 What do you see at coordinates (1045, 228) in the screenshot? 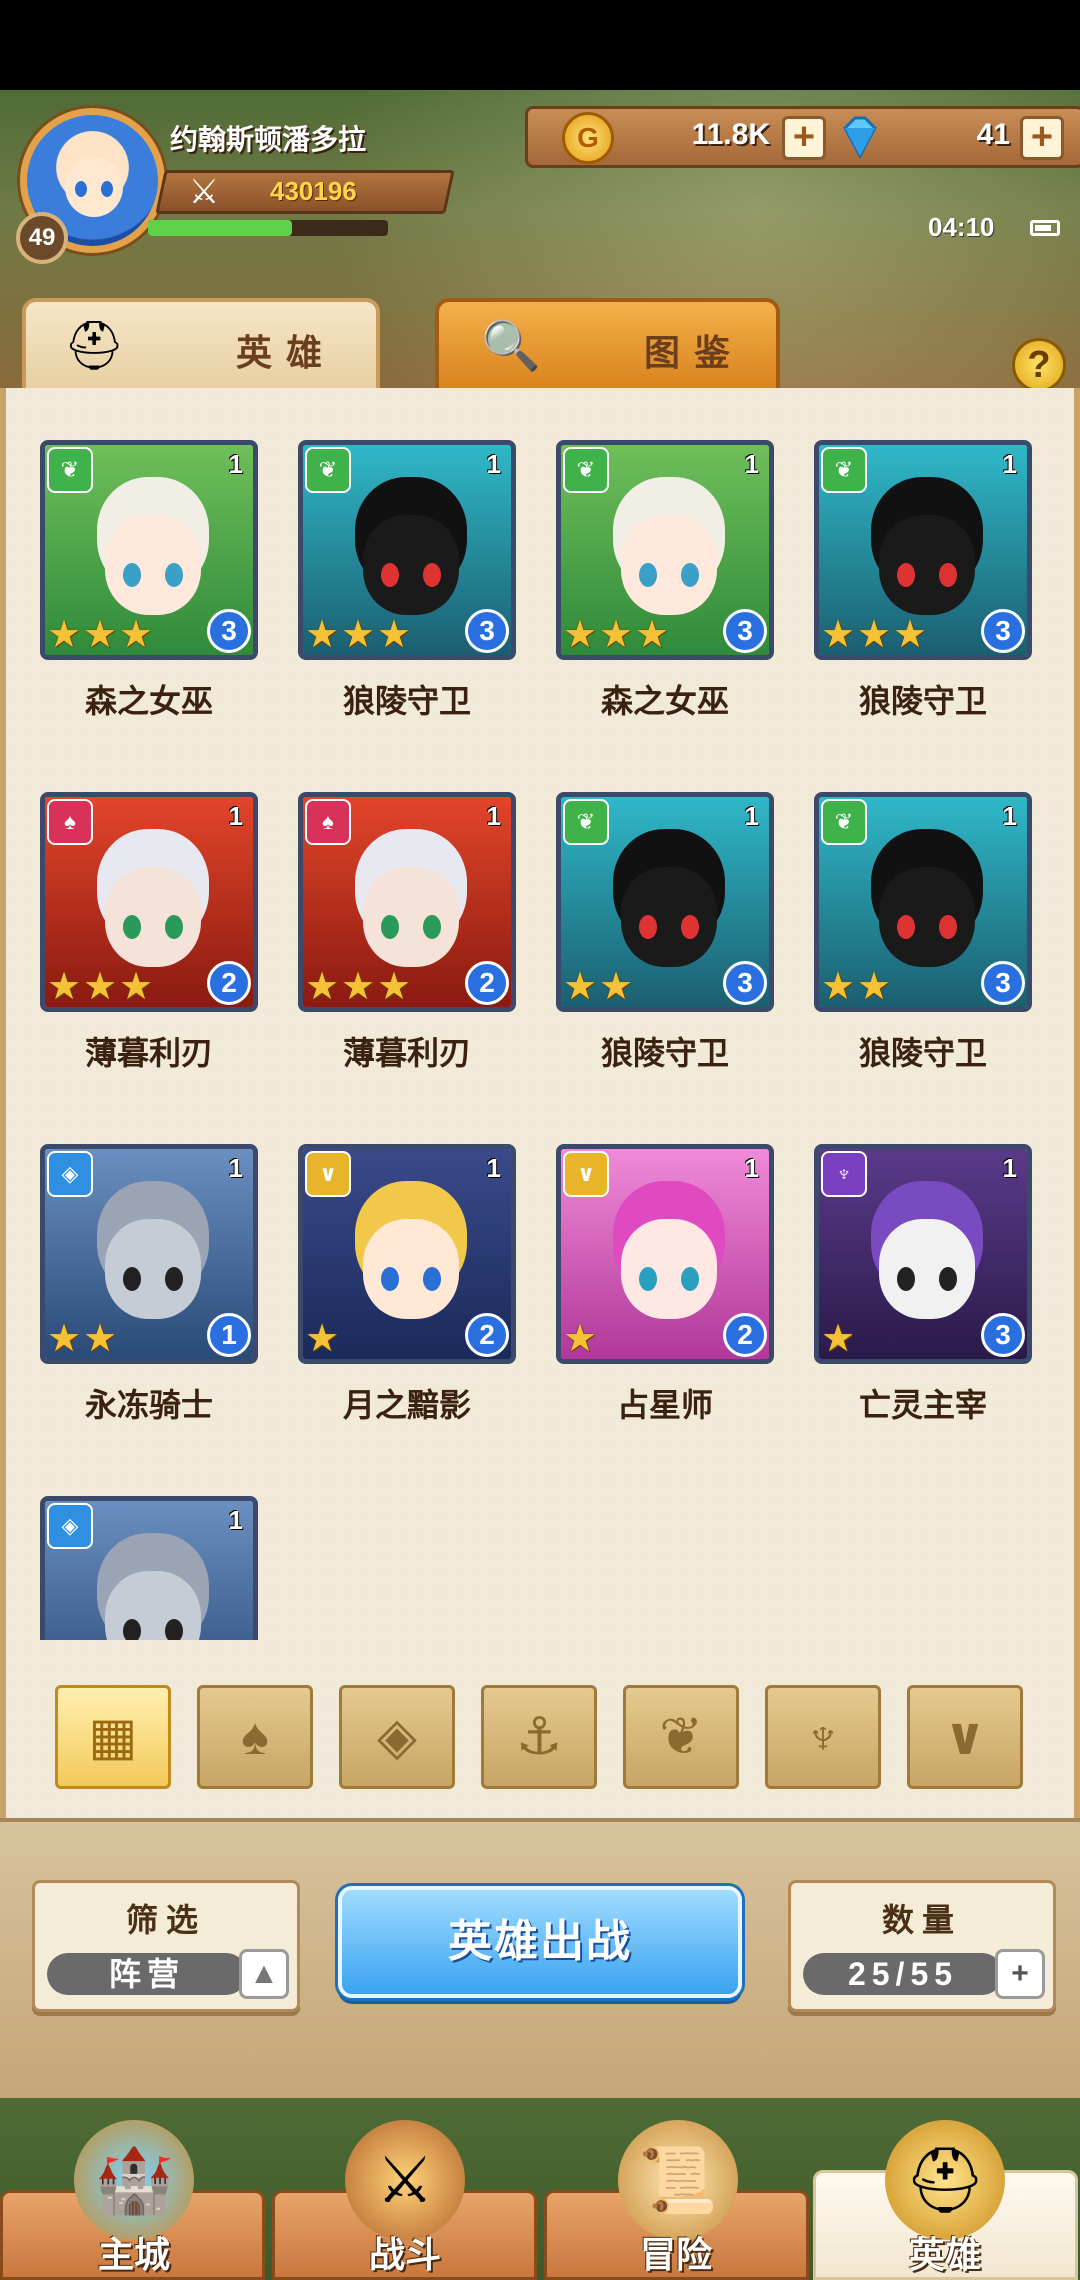
I see `battery-icon` at bounding box center [1045, 228].